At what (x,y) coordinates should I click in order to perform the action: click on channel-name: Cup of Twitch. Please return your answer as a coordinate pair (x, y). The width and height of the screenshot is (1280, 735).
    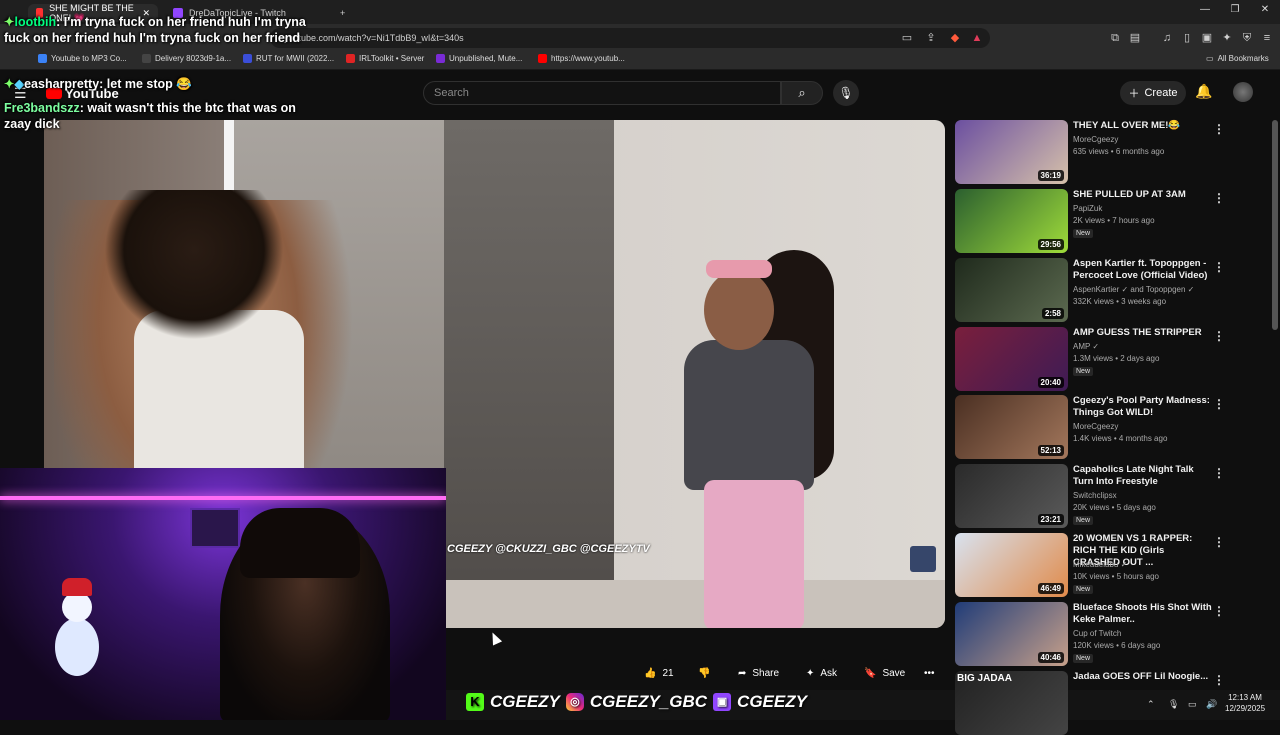
    Looking at the image, I should click on (1097, 633).